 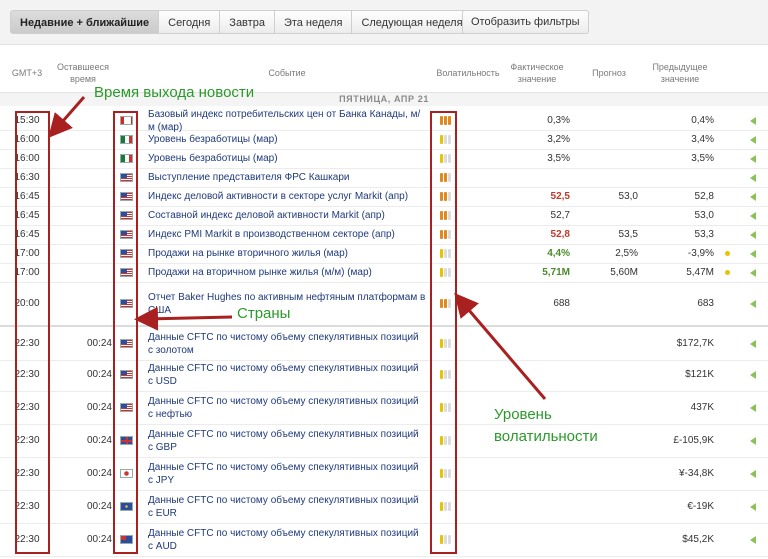 What do you see at coordinates (628, 196) in the screenshot?
I see `forecast-value: 53,0` at bounding box center [628, 196].